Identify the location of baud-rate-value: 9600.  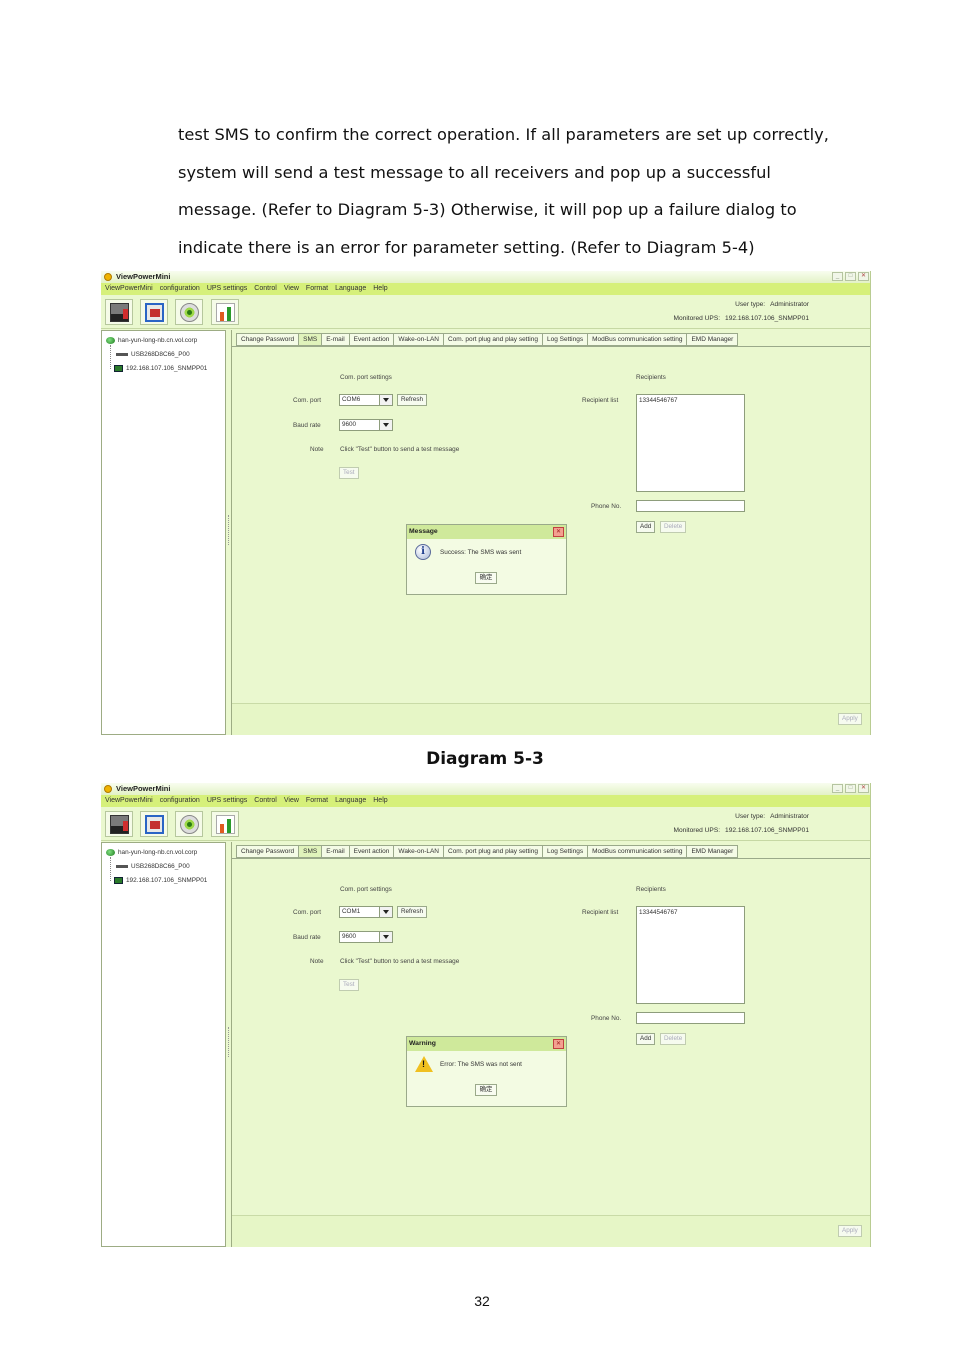
(349, 424).